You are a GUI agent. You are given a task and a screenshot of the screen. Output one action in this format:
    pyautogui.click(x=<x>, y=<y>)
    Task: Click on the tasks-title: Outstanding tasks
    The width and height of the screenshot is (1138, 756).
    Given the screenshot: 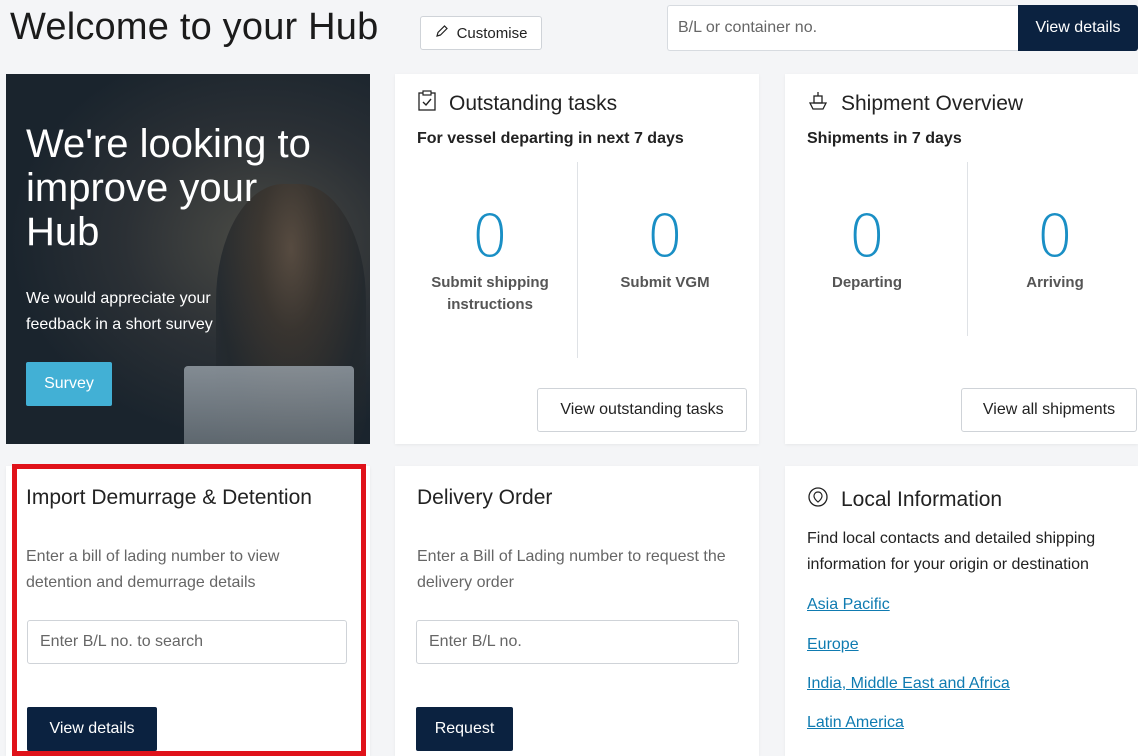 What is the action you would take?
    pyautogui.click(x=533, y=103)
    